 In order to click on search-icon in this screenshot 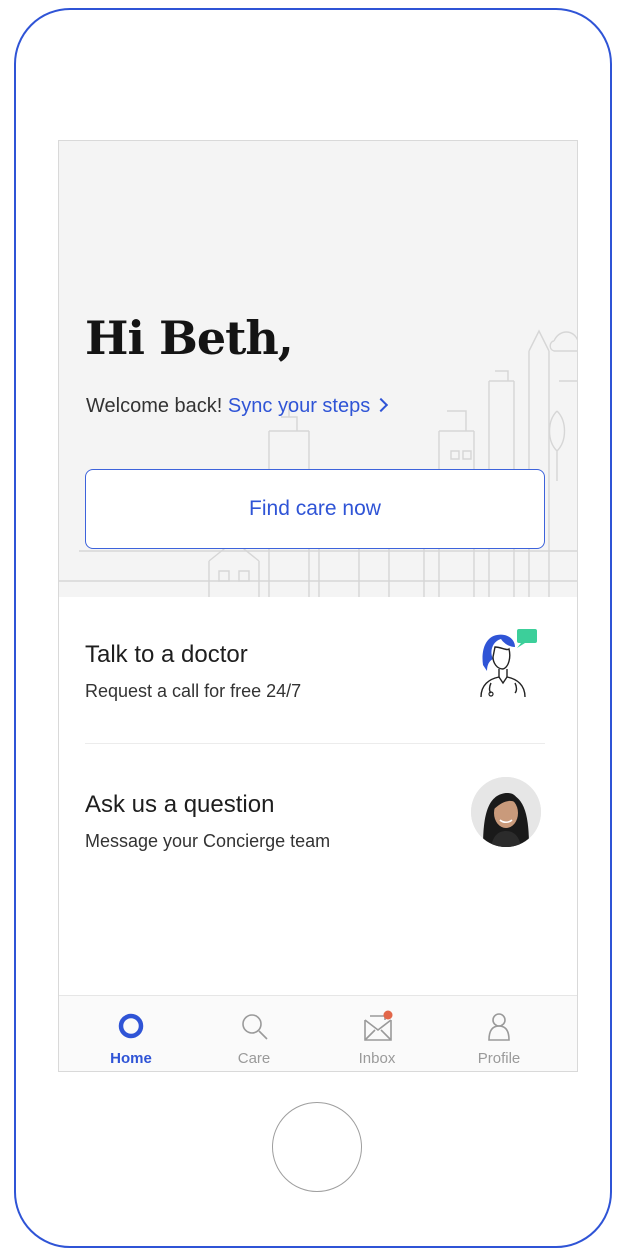, I will do `click(255, 1027)`.